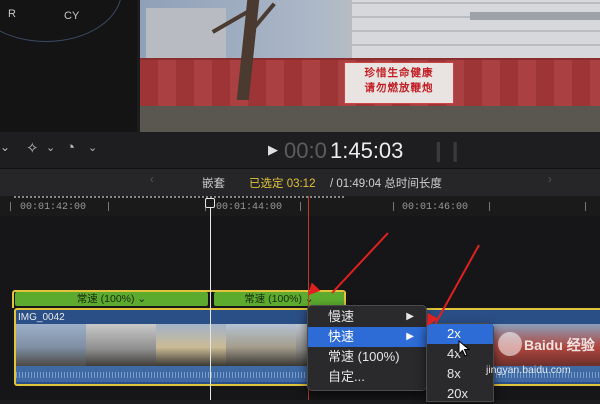  What do you see at coordinates (559, 345) in the screenshot?
I see `watermark-brand: Baidu 经验` at bounding box center [559, 345].